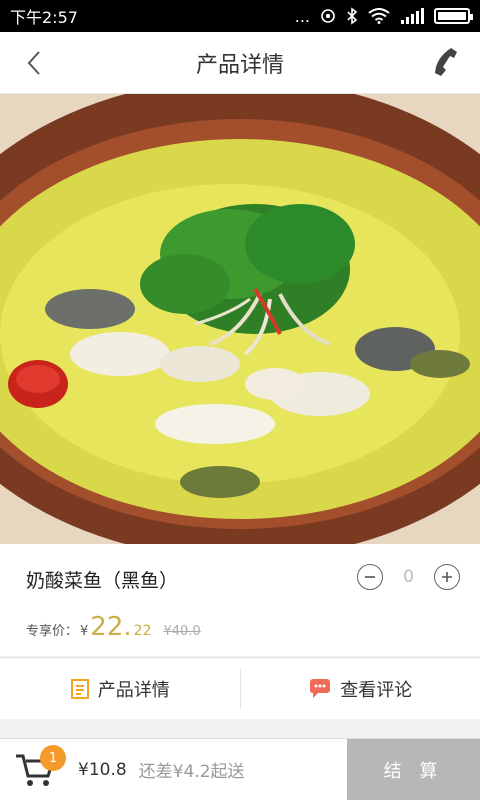 This screenshot has height=800, width=480. What do you see at coordinates (240, 600) in the screenshot?
I see `product-info: 奶酸菜鱼（黑鱼） 0 专享价： ¥ 22. 22 ¥40.0` at bounding box center [240, 600].